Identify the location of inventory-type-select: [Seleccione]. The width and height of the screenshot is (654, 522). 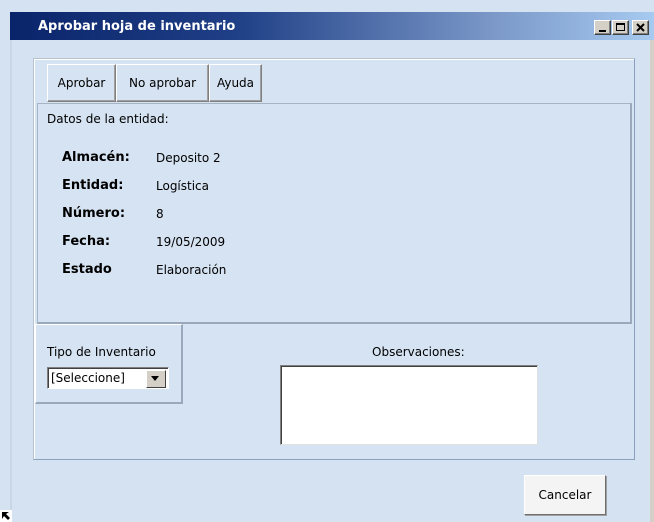
(108, 378).